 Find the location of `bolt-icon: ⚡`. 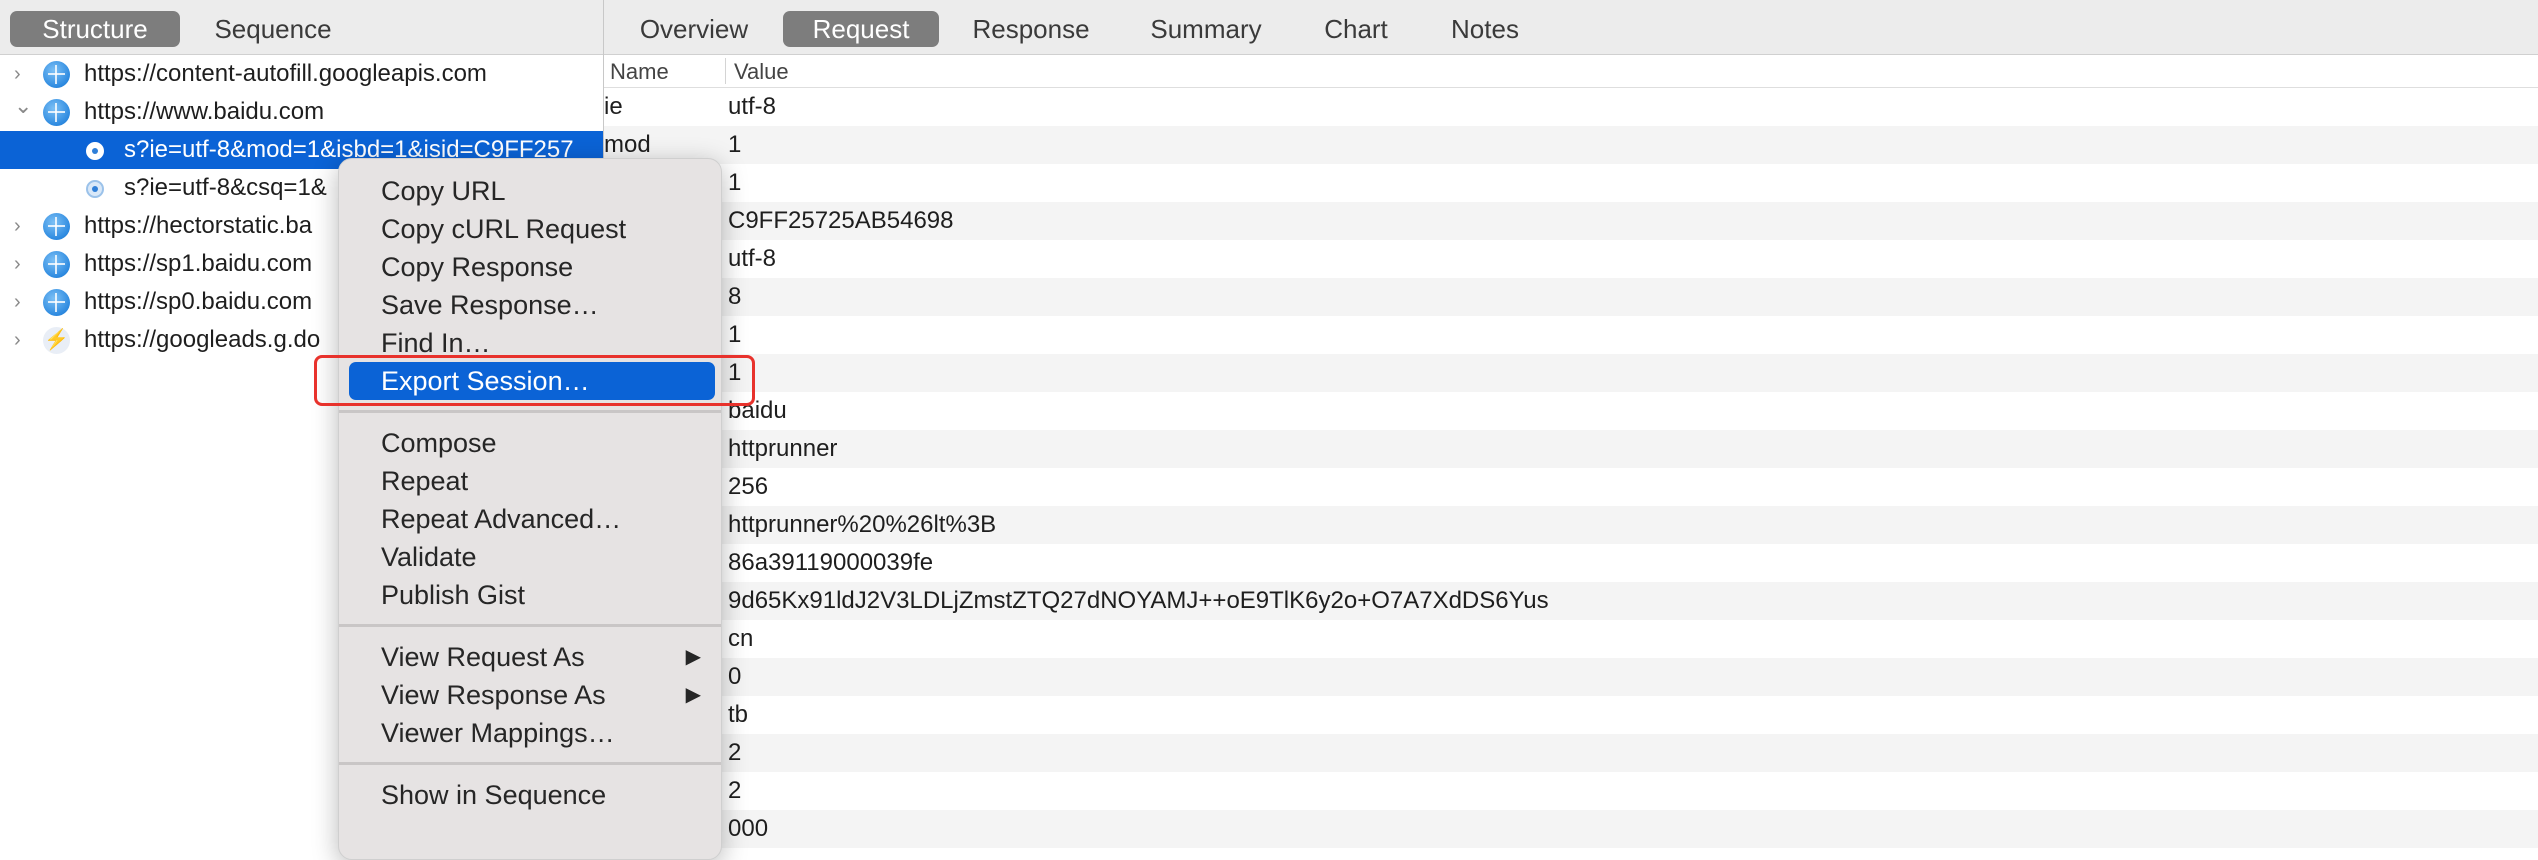

bolt-icon: ⚡ is located at coordinates (56, 340).